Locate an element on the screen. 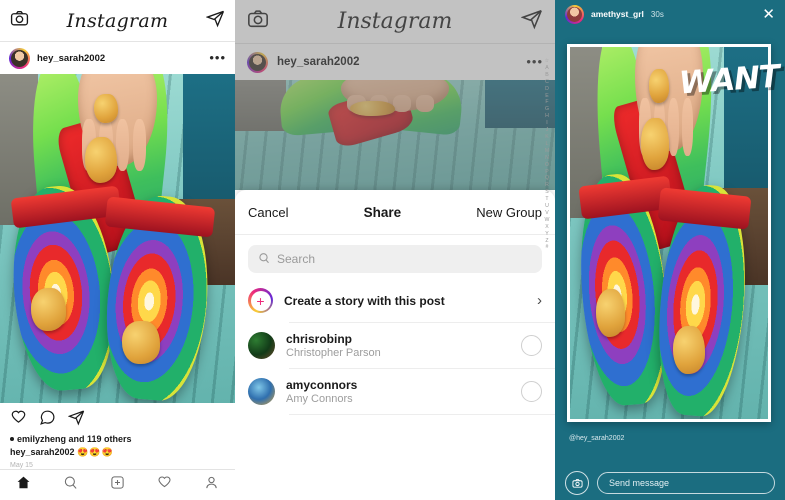 This screenshot has height=500, width=785. divider is located at coordinates (422, 414).